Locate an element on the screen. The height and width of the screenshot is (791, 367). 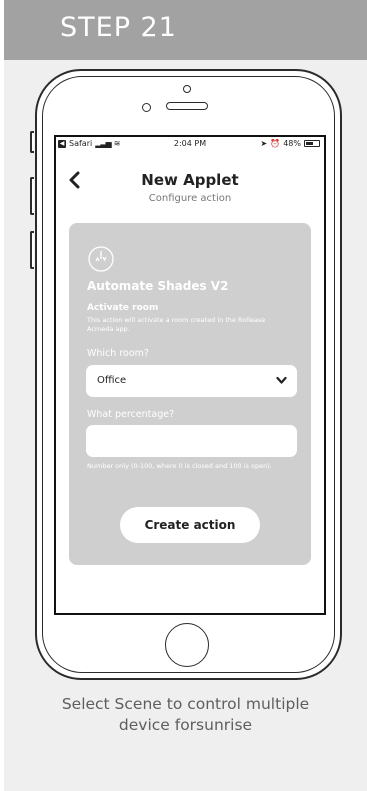
step-title: STEP 21 is located at coordinates (118, 27).